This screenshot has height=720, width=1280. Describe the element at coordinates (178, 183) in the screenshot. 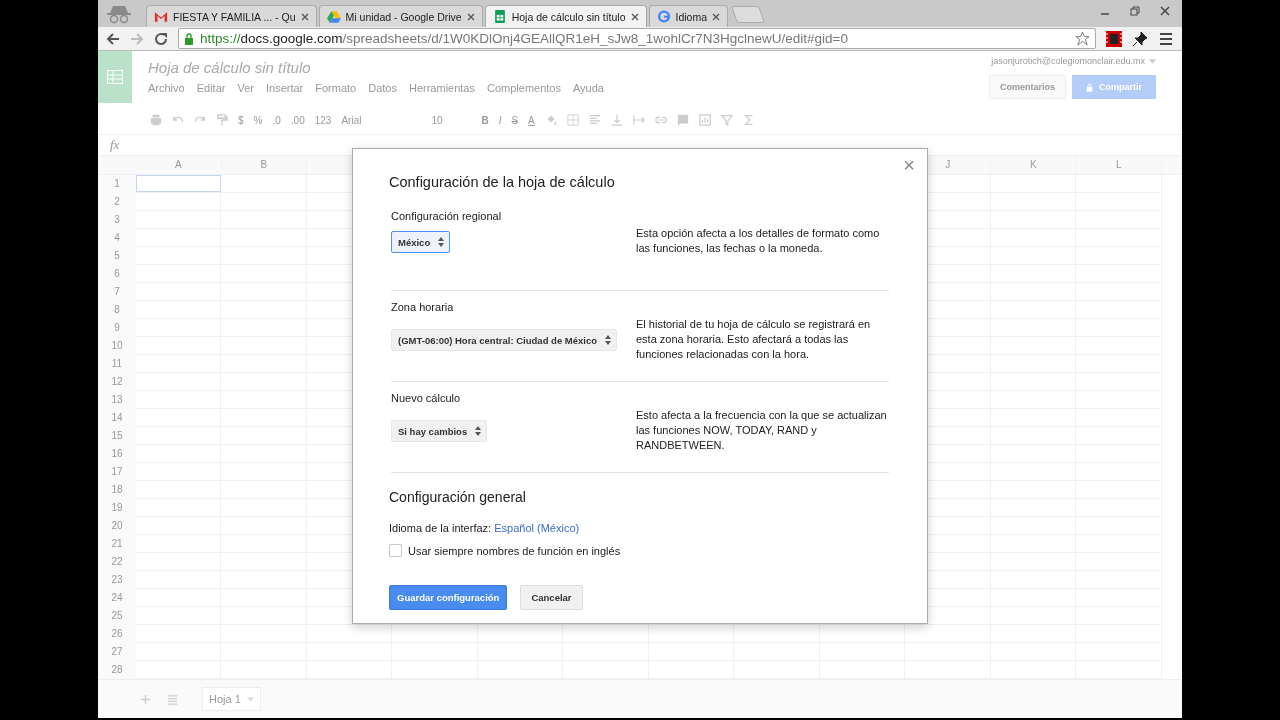

I see `selected-cell` at that location.